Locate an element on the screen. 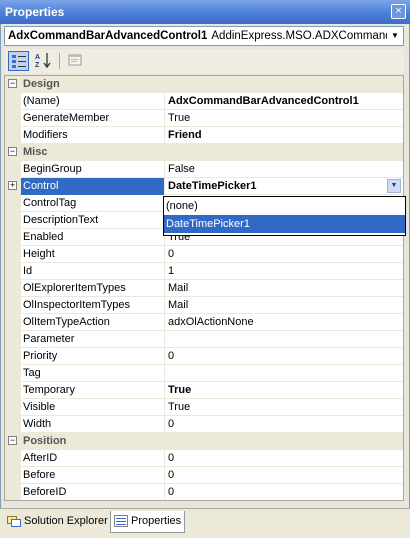 The image size is (410, 538). property-name: AfterID is located at coordinates (93, 458).